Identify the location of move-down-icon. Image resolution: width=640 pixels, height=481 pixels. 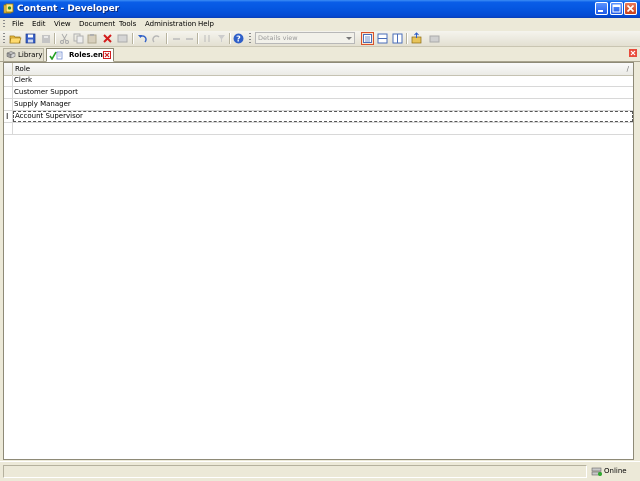
(189, 39).